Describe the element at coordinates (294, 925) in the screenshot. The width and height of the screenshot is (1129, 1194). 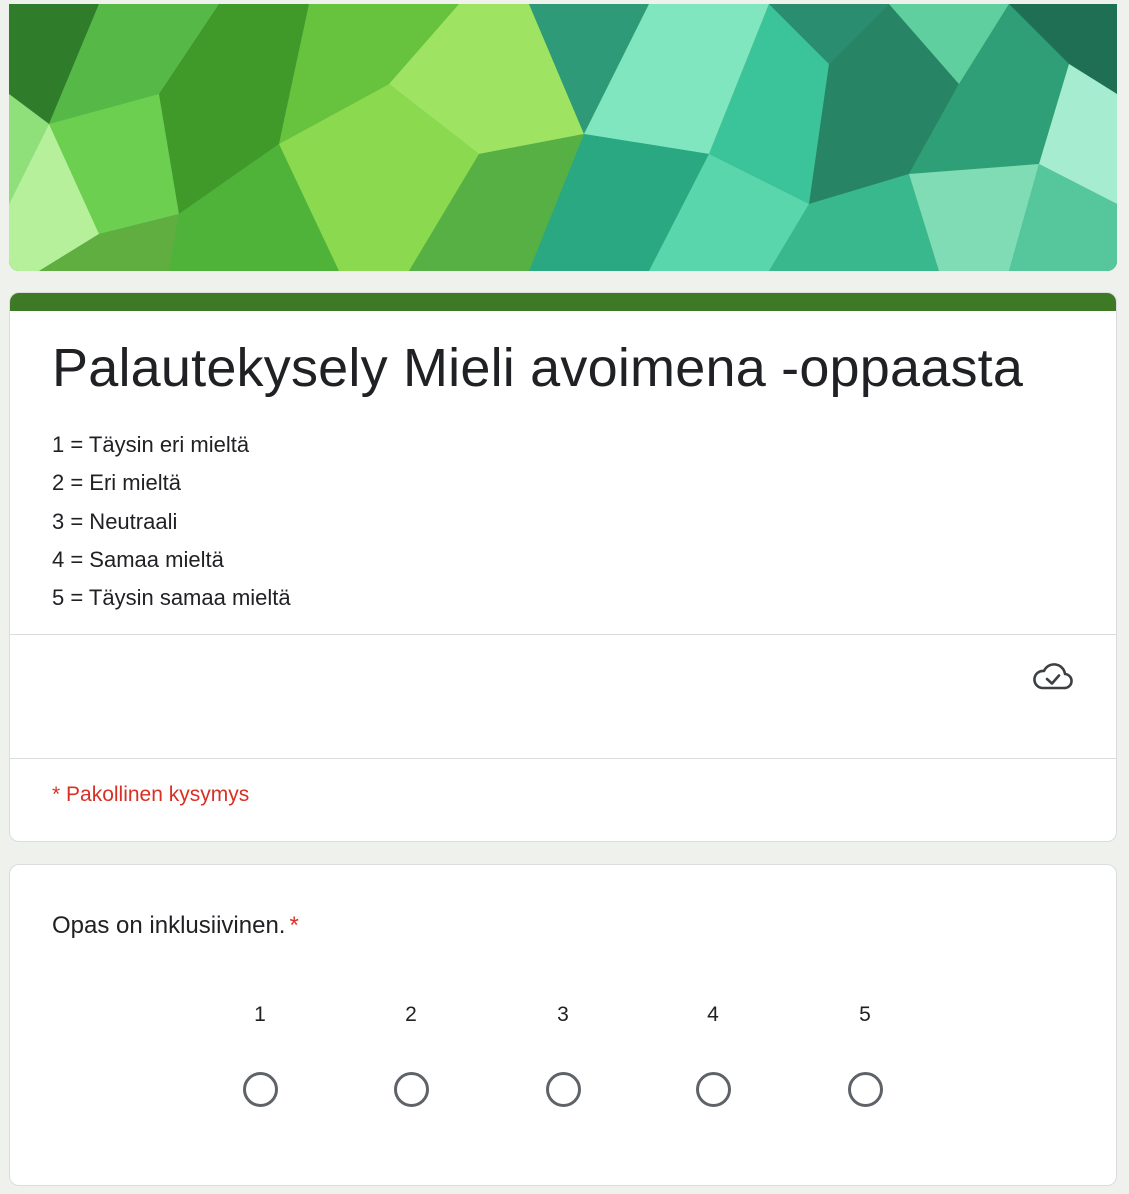
I see `required-asterisk: *` at that location.